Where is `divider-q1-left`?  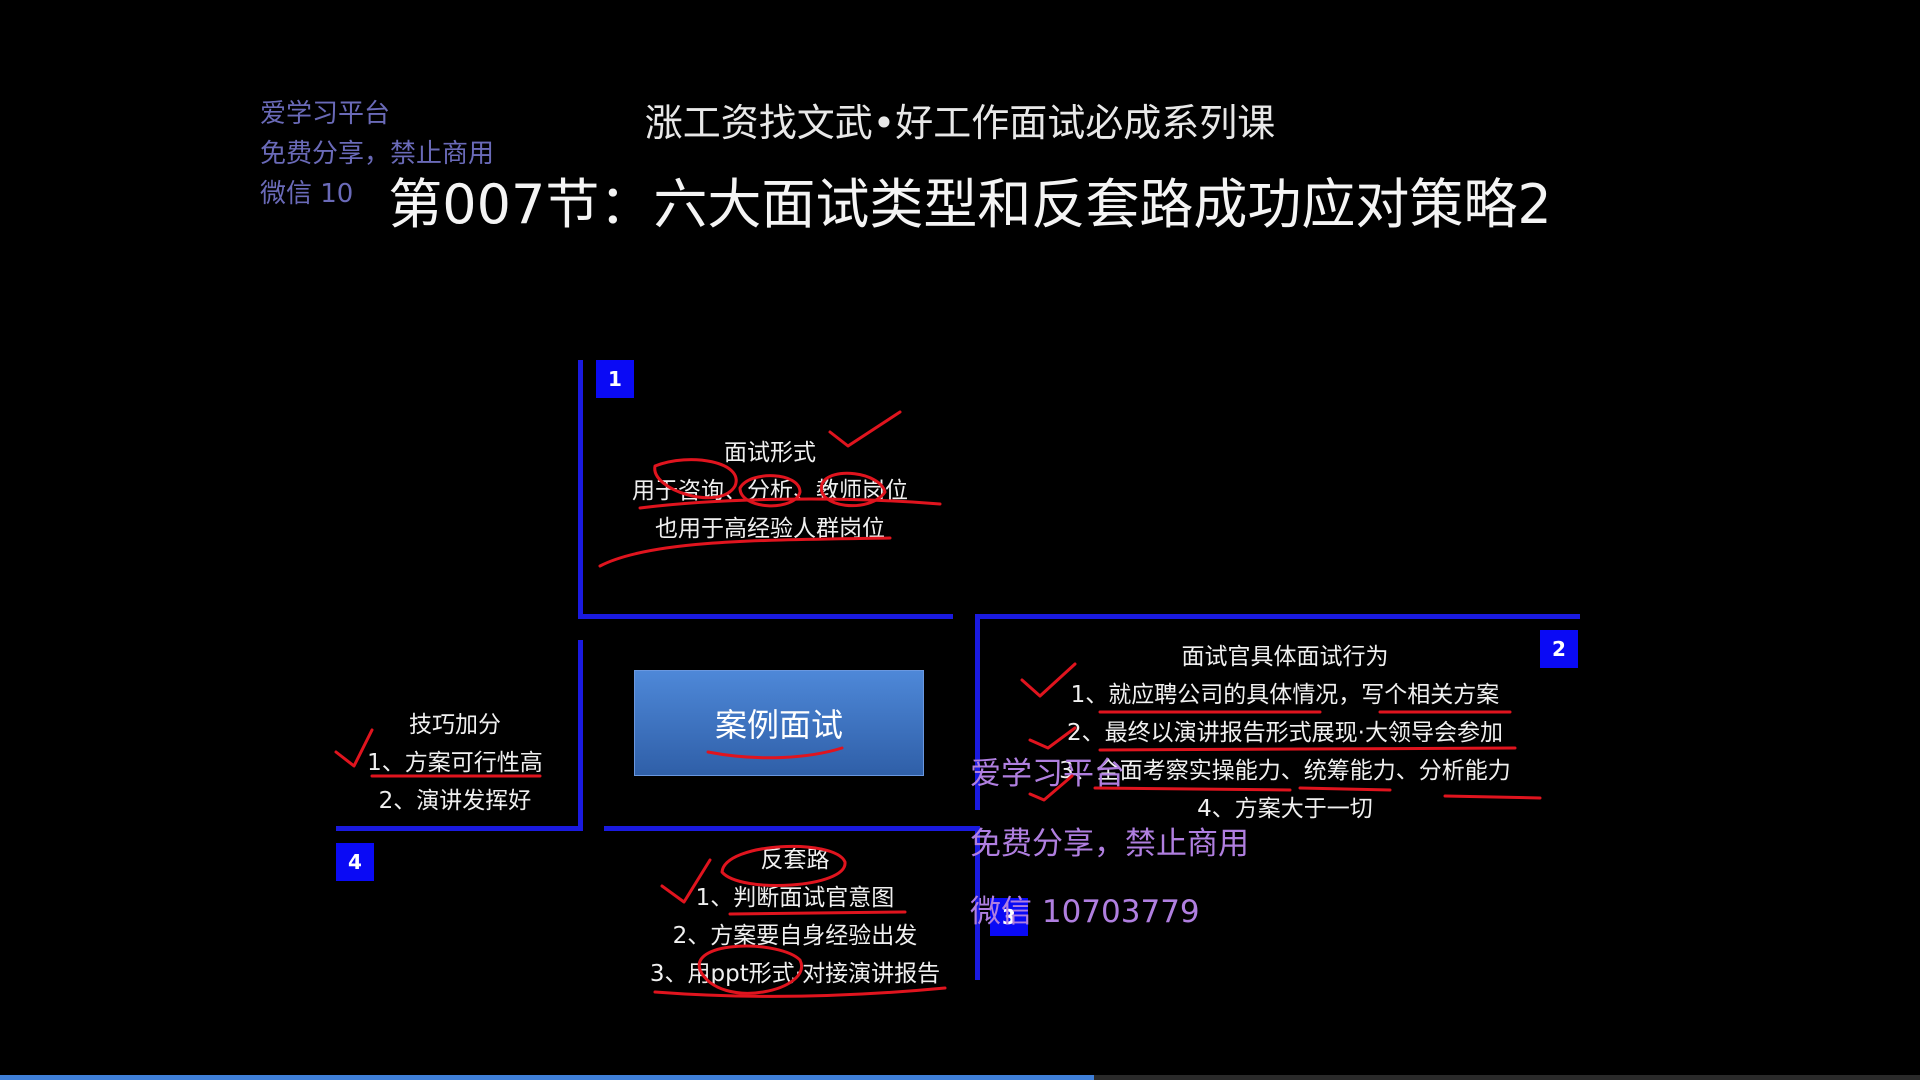
divider-q1-left is located at coordinates (580, 489).